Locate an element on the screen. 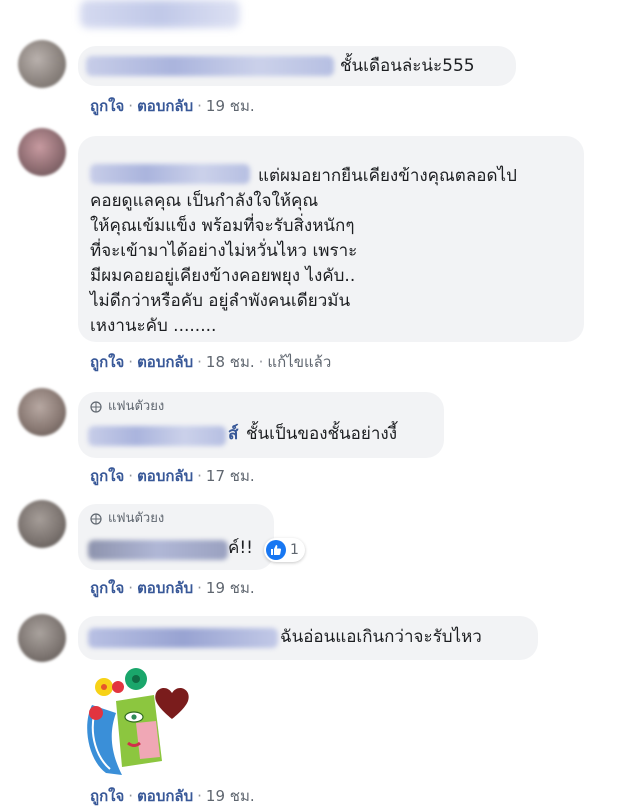  reaction-count-badge: 1 is located at coordinates (284, 550).